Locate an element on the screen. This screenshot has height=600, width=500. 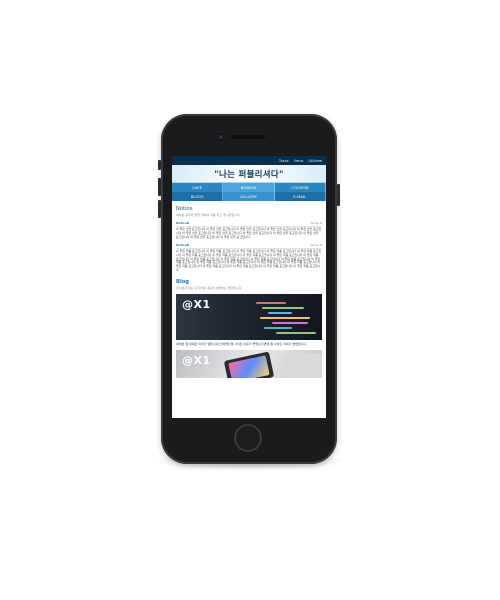
menu-item-borion: BORION is located at coordinates (249, 187).